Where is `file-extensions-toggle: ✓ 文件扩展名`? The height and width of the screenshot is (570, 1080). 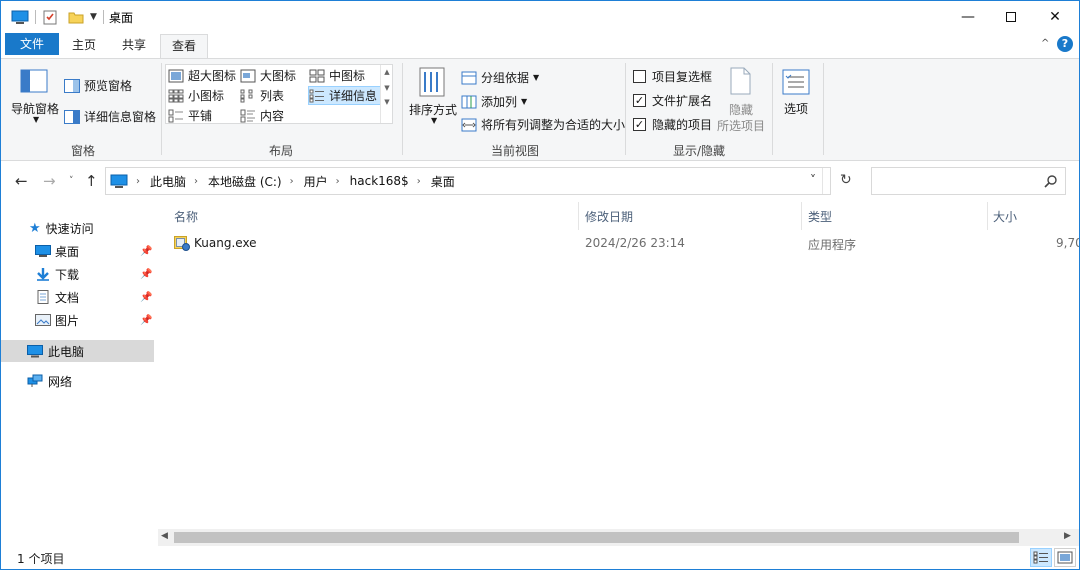
file-extensions-toggle: ✓ 文件扩展名 is located at coordinates (672, 100).